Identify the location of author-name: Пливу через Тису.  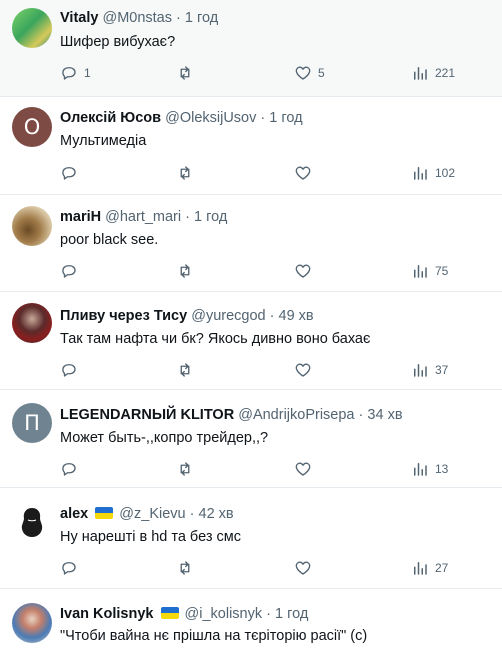
(123, 316).